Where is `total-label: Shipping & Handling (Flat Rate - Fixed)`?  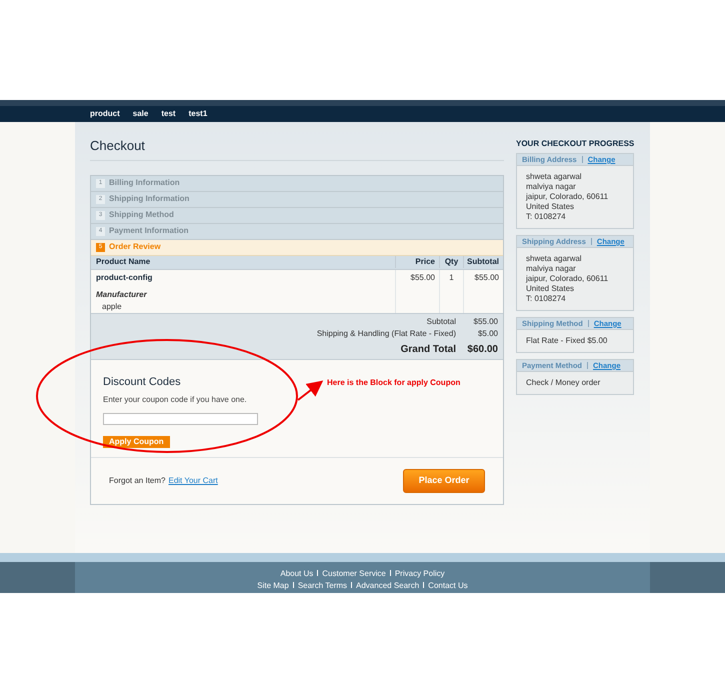
total-label: Shipping & Handling (Flat Rate - Fixed) is located at coordinates (386, 334).